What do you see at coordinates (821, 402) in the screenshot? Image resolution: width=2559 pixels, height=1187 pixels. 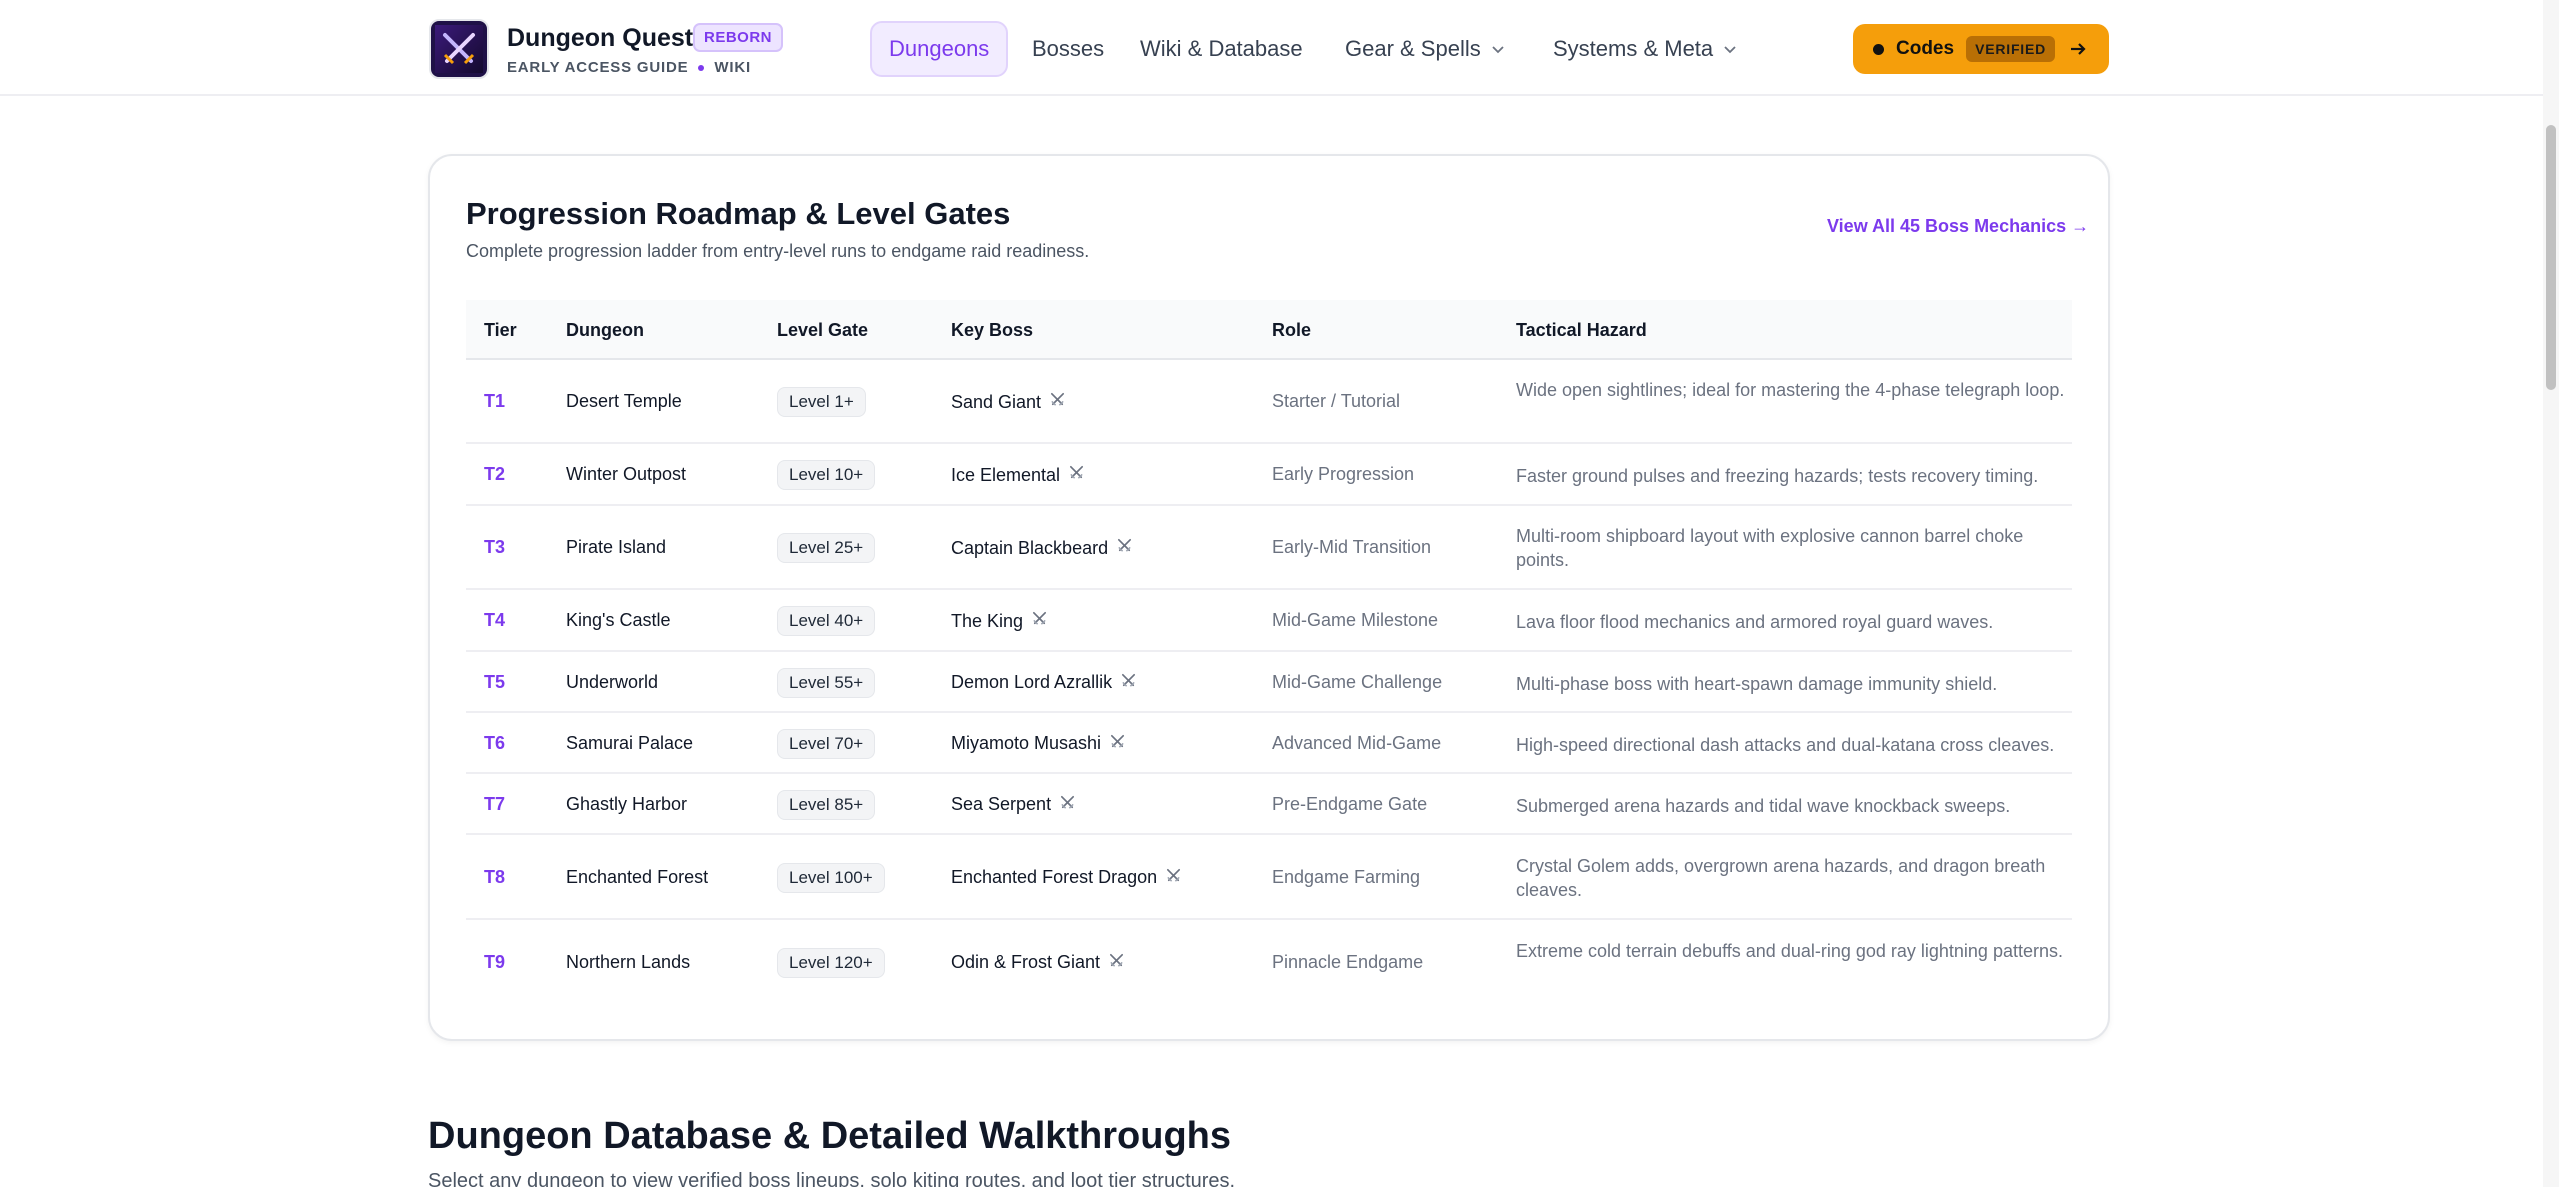 I see `level-gate-pill: Level 1+` at bounding box center [821, 402].